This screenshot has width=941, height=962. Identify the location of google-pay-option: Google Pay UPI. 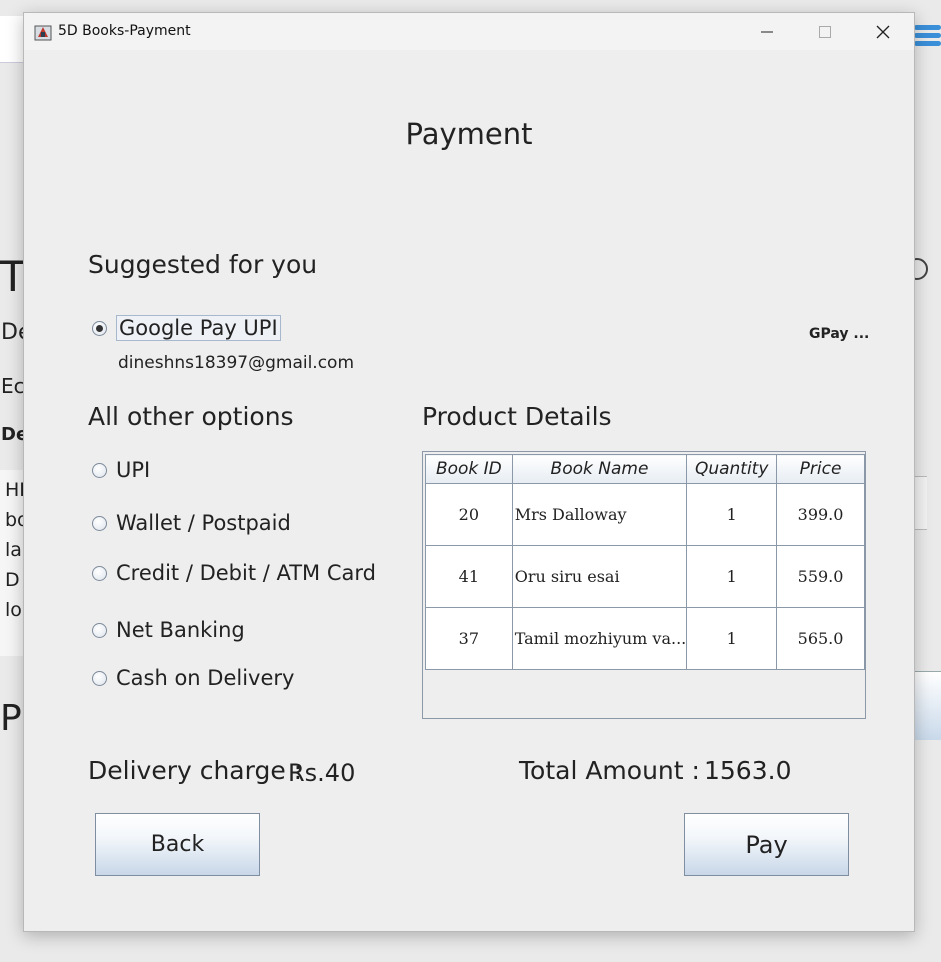
(186, 328).